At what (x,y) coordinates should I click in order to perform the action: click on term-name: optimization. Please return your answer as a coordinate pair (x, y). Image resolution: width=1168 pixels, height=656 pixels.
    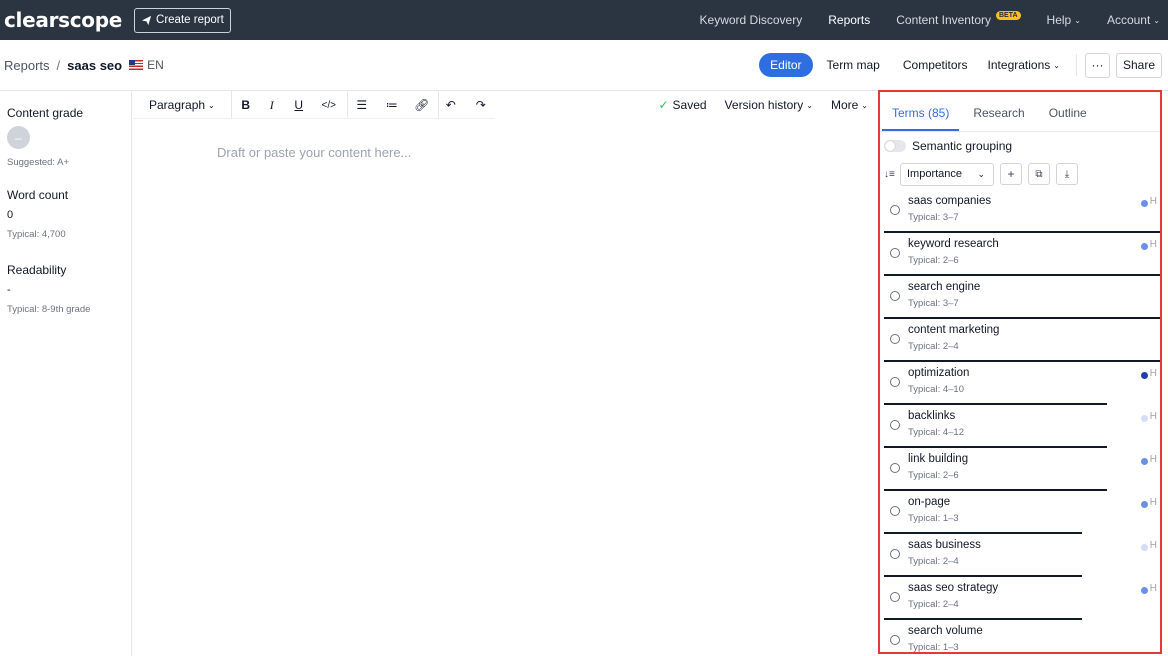
    Looking at the image, I should click on (939, 373).